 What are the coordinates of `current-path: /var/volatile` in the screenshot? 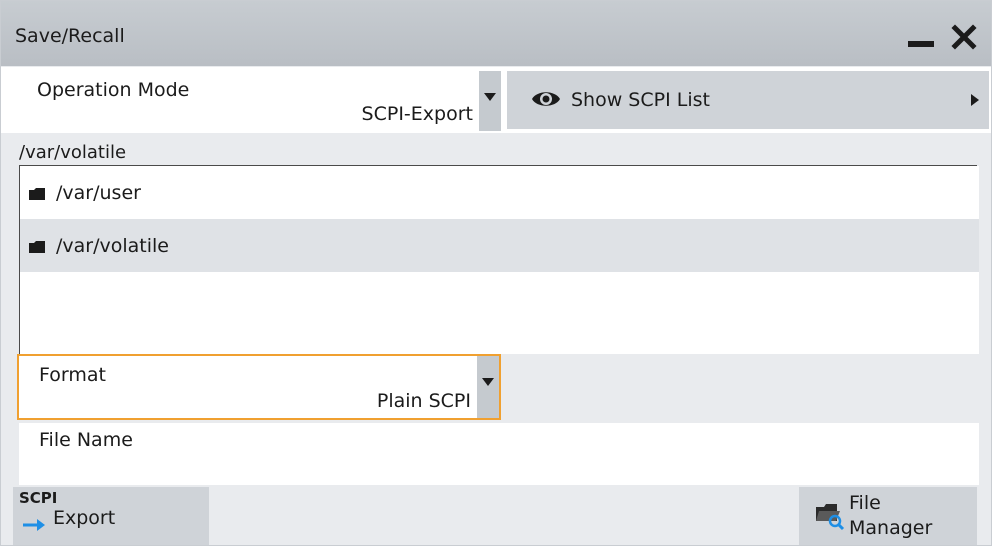 It's located at (73, 152).